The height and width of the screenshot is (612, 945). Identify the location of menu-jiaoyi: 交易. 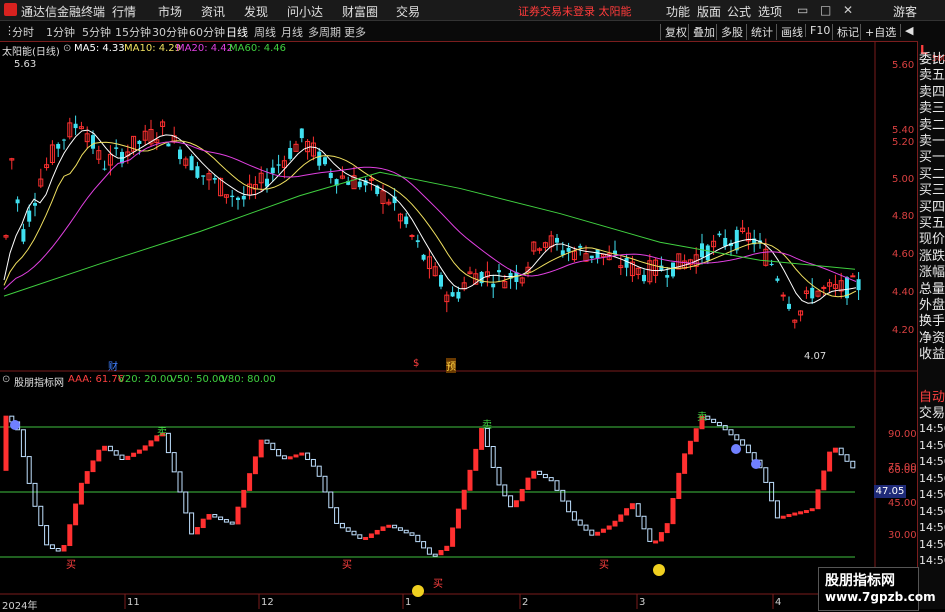
(408, 11).